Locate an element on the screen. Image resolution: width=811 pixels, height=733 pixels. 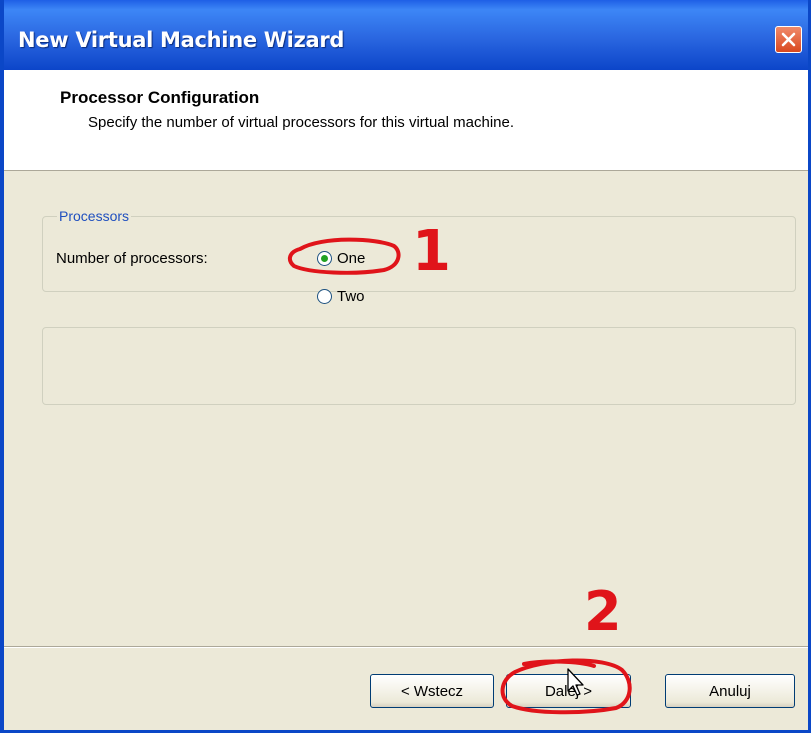
button-divider is located at coordinates (406, 647).